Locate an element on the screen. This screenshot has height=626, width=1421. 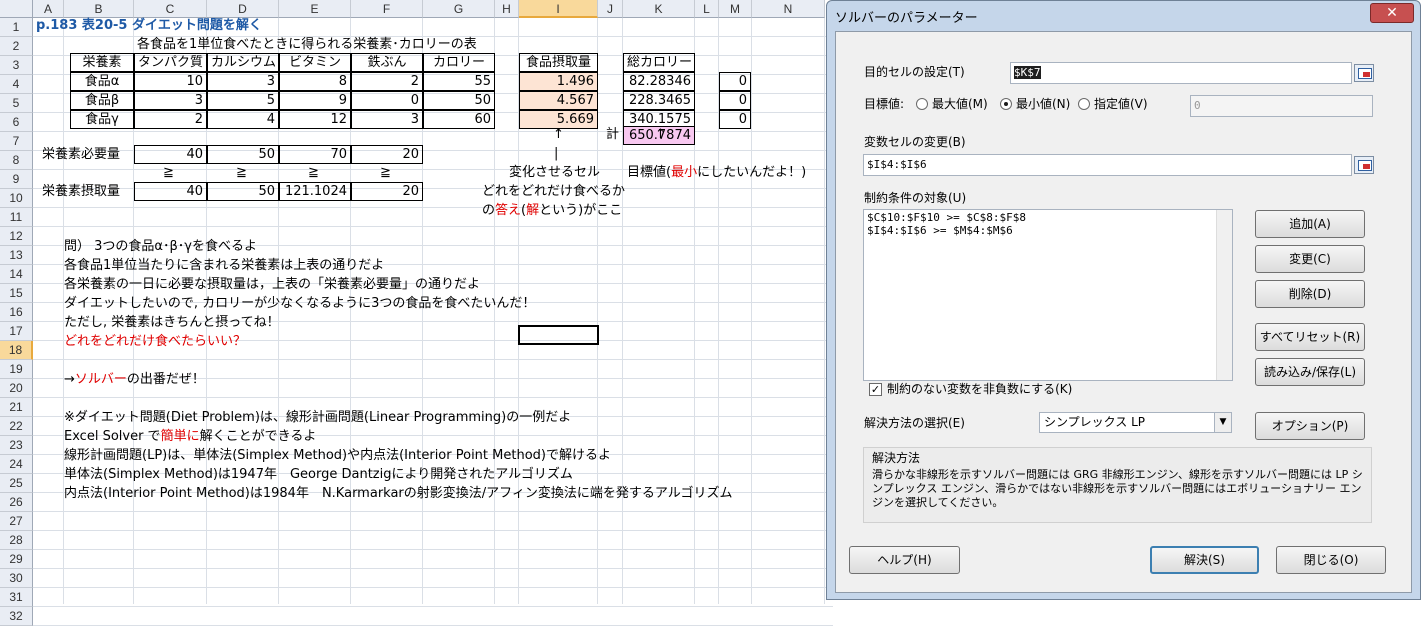
food-name: 食品β is located at coordinates (102, 100).